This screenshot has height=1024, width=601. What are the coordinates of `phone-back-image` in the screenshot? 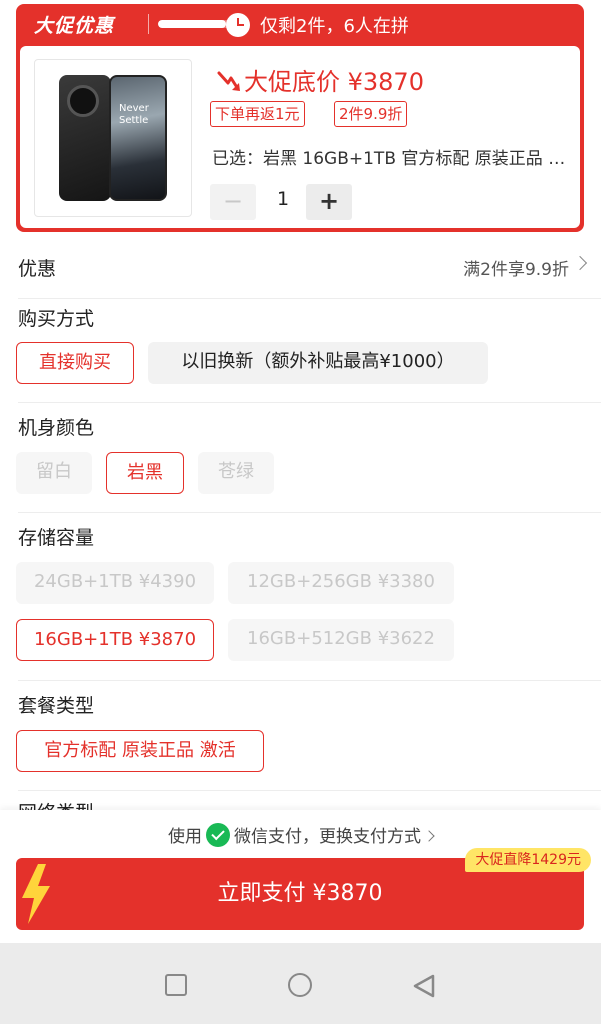 It's located at (85, 138).